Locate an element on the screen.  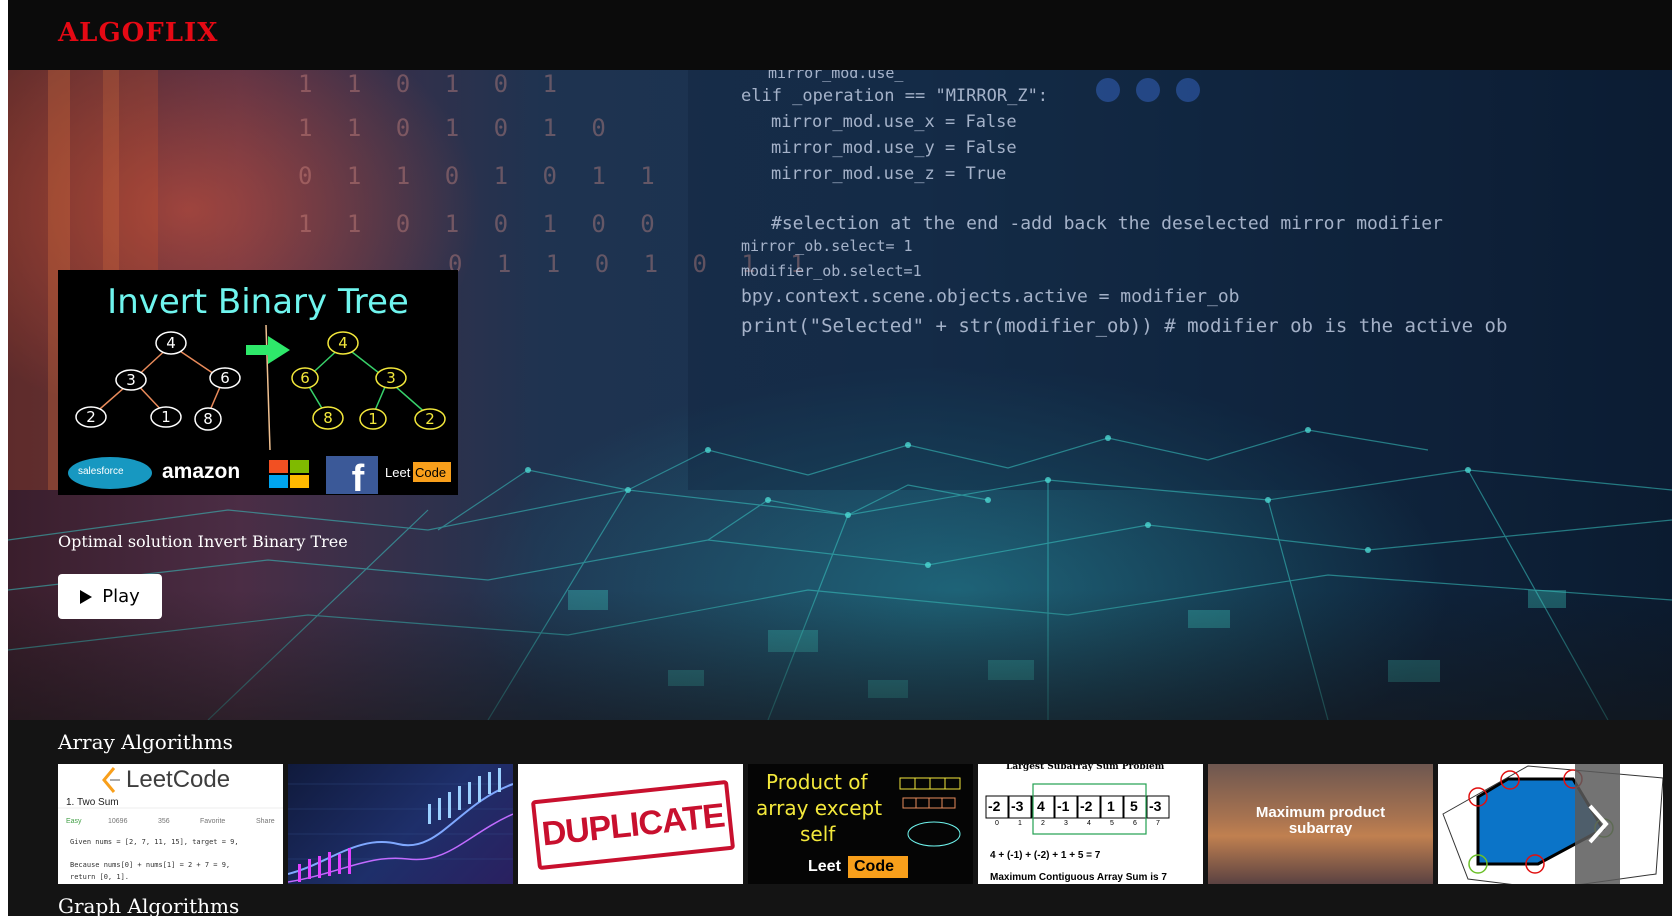
tree-diagram: 4 3 6 2 1 8 4 6 3 8 1 2 f is located at coordinates (259, 409).